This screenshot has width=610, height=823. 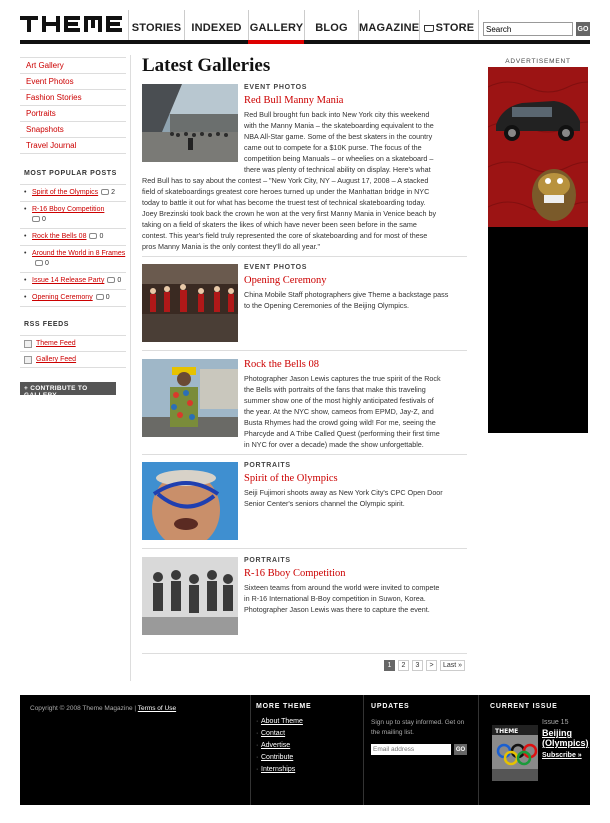 I want to click on page-3: 3, so click(x=417, y=665).